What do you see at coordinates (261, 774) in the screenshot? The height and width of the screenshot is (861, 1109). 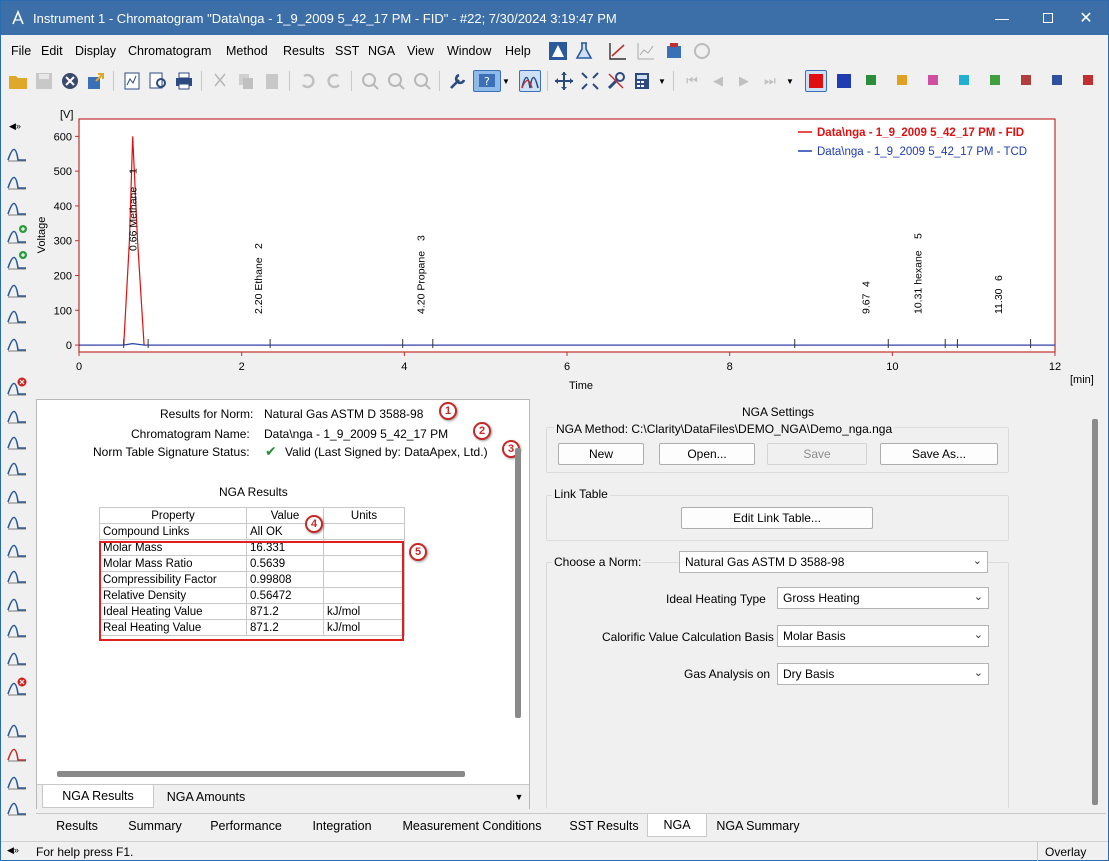 I see `results-horizontal-scrollbar` at bounding box center [261, 774].